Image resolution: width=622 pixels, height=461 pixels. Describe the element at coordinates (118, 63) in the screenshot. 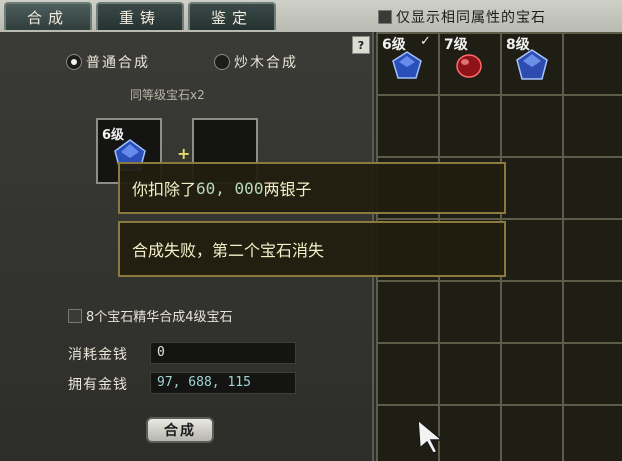

I see `mode-normal-label: 普通合成` at that location.